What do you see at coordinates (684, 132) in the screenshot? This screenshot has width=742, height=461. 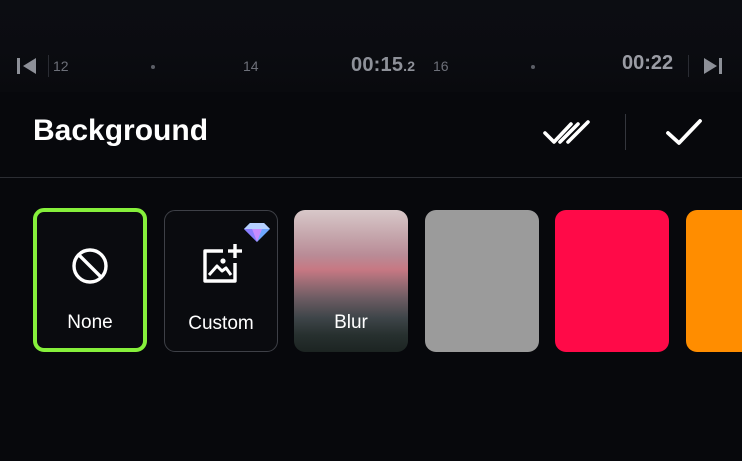 I see `check-icon` at bounding box center [684, 132].